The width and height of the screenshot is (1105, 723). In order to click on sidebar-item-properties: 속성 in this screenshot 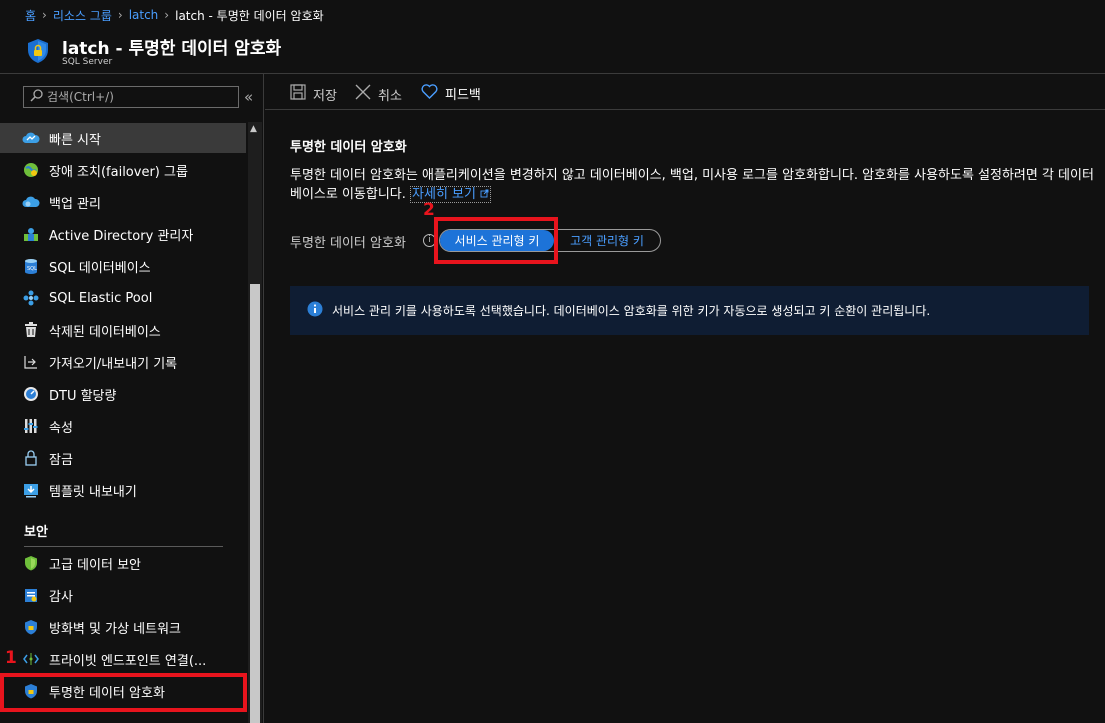, I will do `click(123, 426)`.